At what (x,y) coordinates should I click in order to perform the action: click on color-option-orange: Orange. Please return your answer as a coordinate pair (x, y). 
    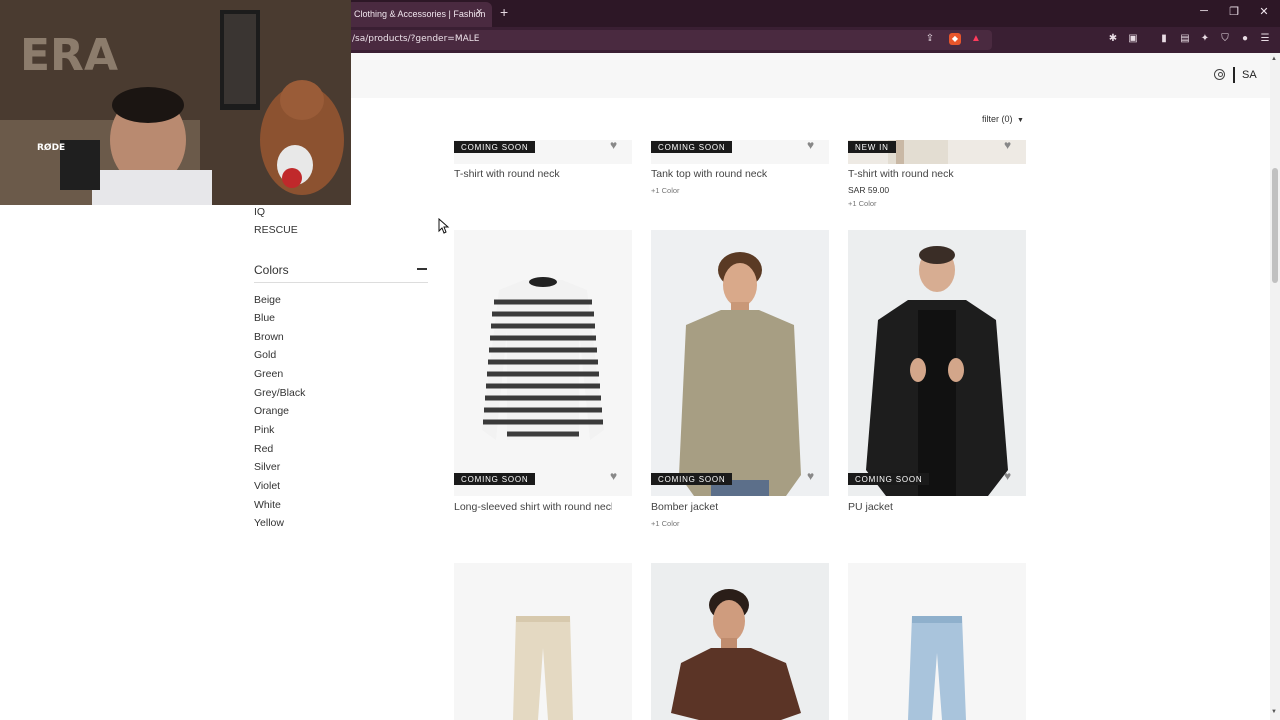
    Looking at the image, I should click on (271, 411).